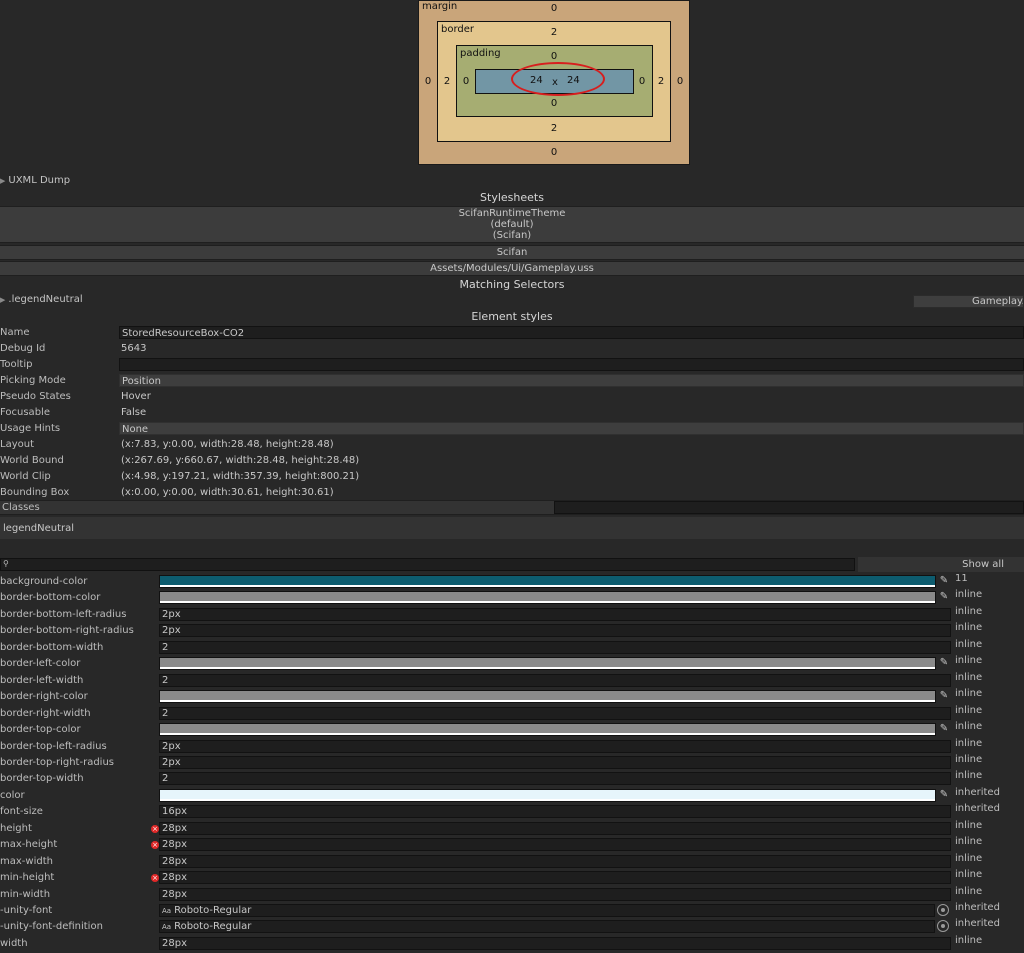  Describe the element at coordinates (67, 630) in the screenshot. I see `style-border-bottom-right-radius-label: border-bottom-right-radius` at that location.